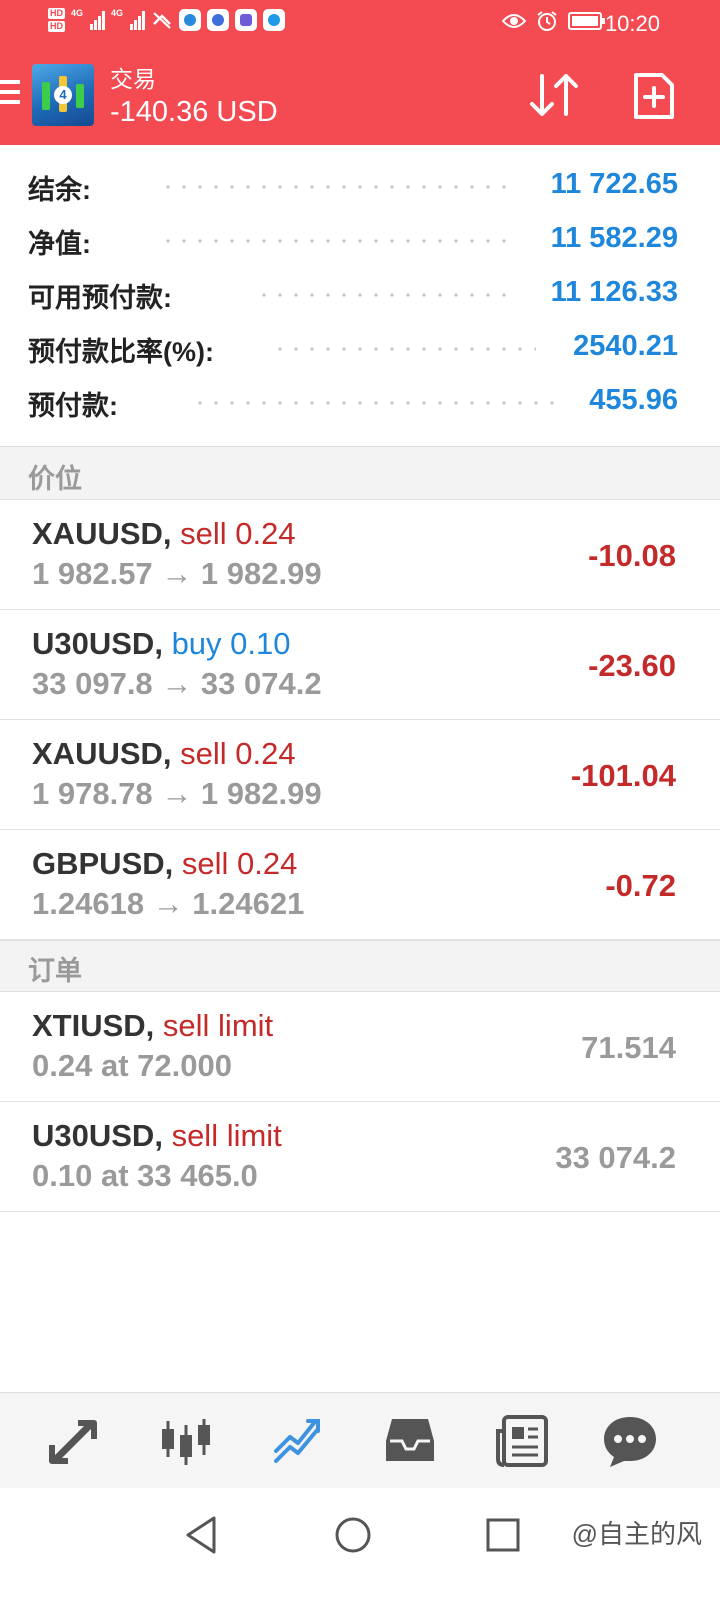 The width and height of the screenshot is (720, 1600). Describe the element at coordinates (132, 1065) in the screenshot. I see `order-detail: 0.24 at 72.000` at that location.